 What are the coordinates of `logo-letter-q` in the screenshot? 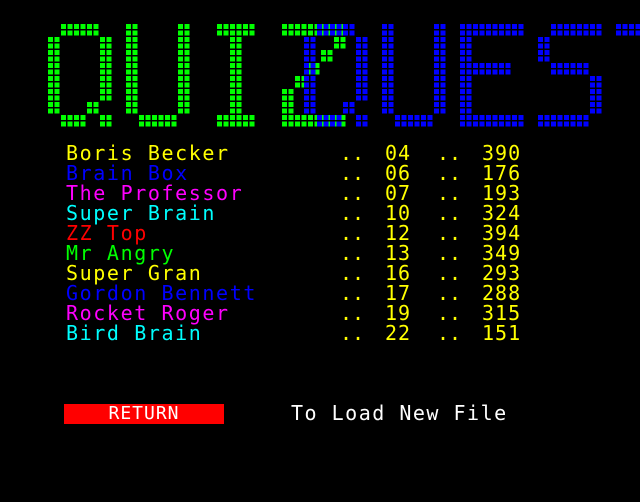 It's located at (80, 75).